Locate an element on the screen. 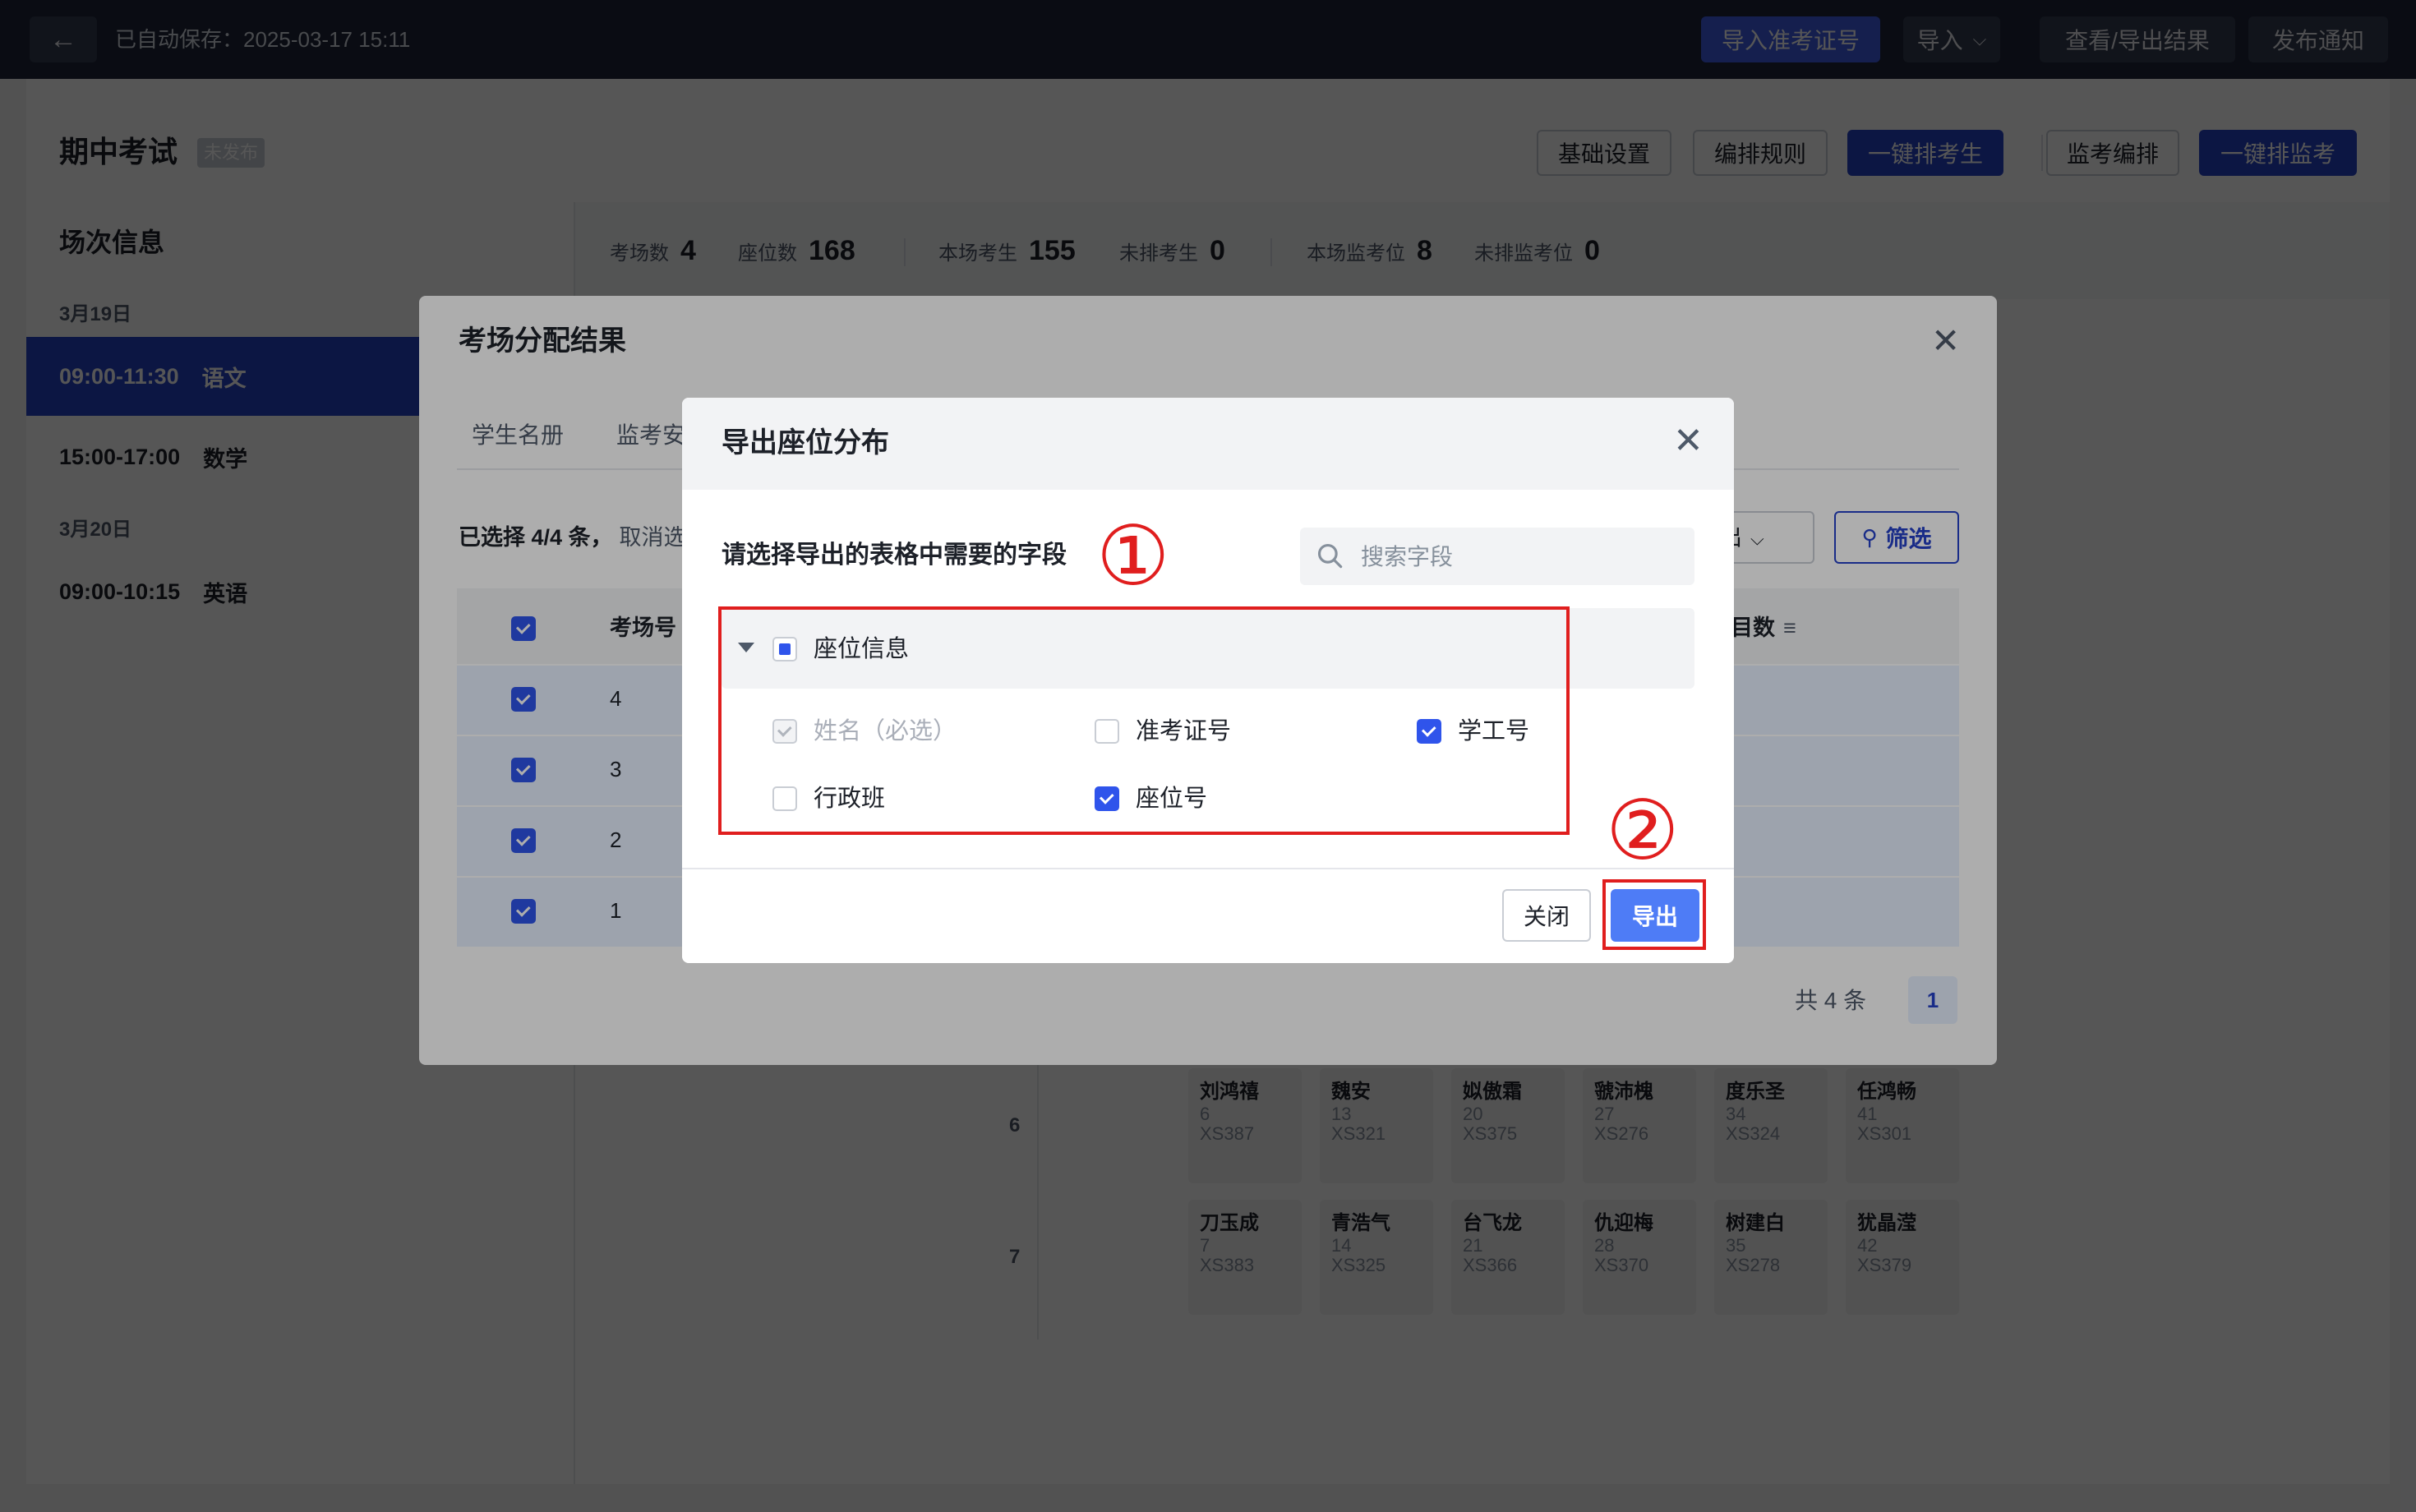 This screenshot has height=1512, width=2416. footer-divider is located at coordinates (1208, 868).